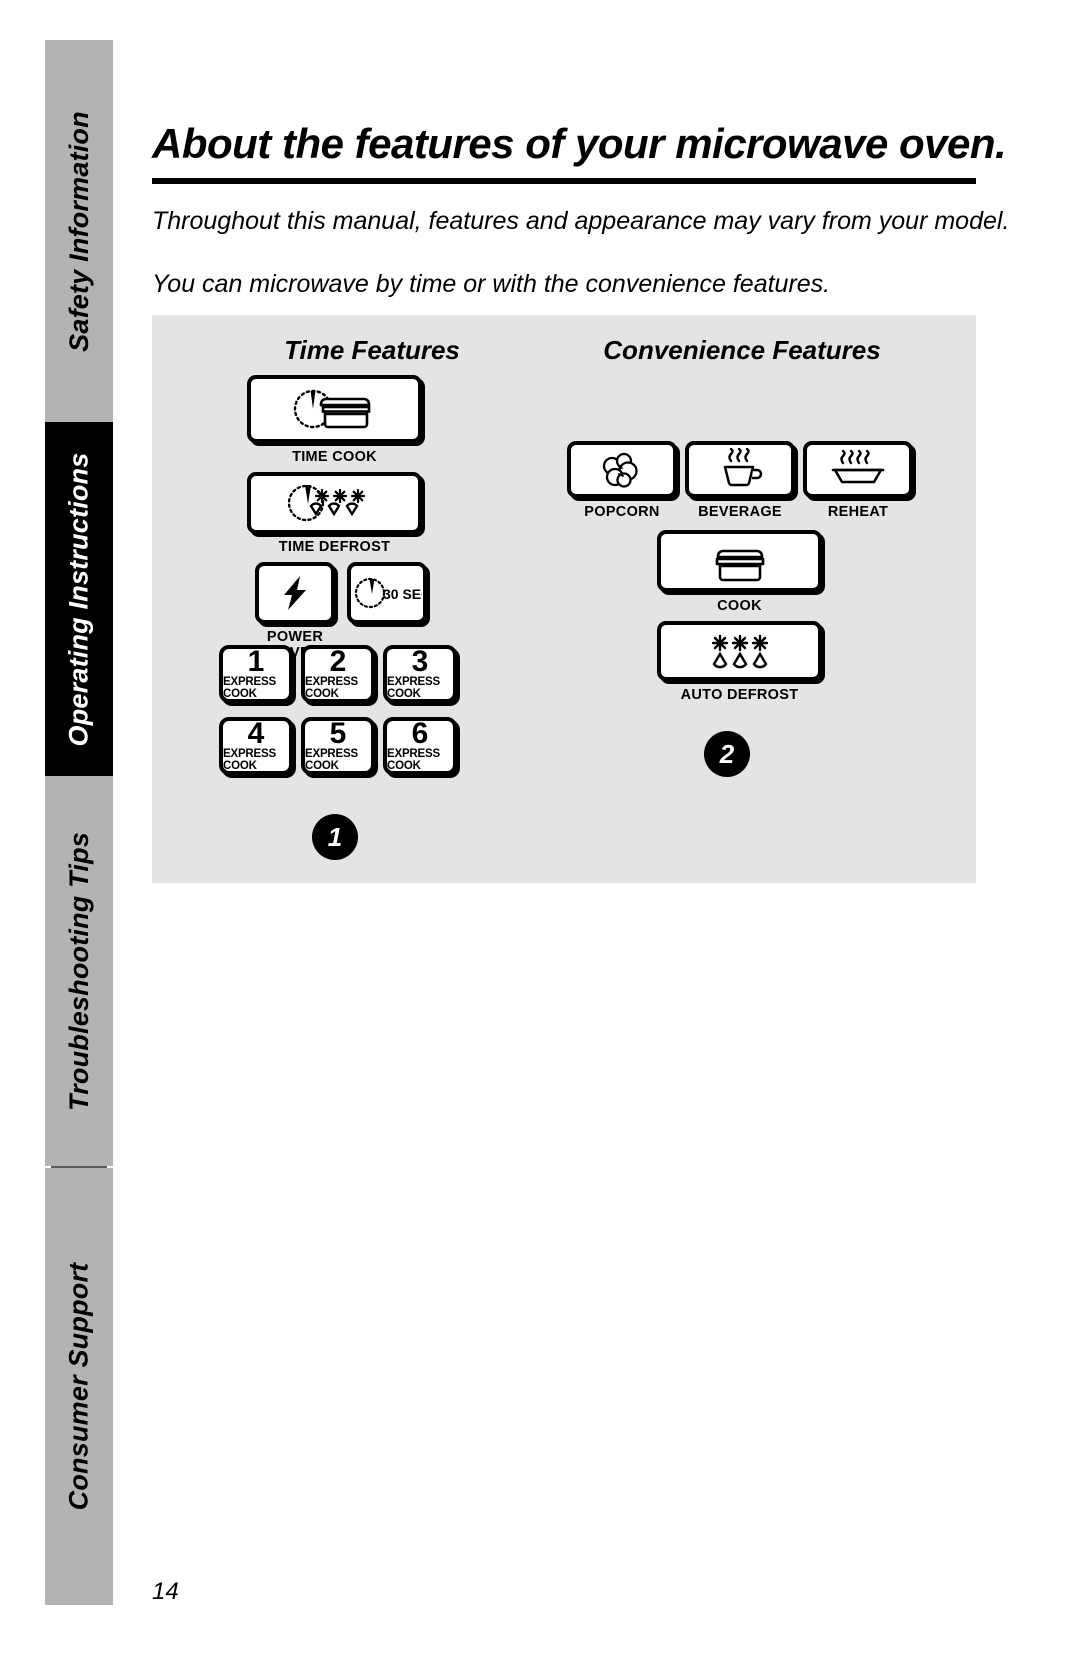  I want to click on sidebar-tab-troubleshooting-tips: Troubleshooting Tips, so click(79, 971).